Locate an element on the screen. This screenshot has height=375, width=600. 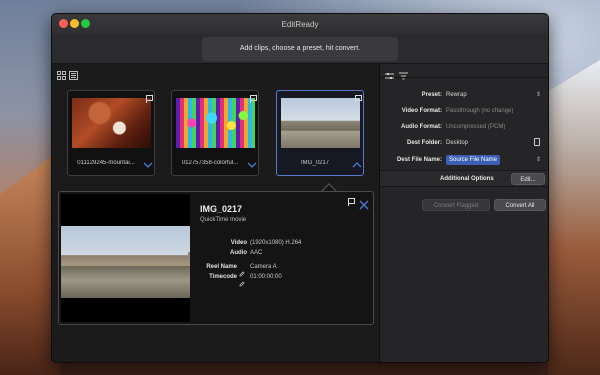
zoom-window-button is located at coordinates (85, 23).